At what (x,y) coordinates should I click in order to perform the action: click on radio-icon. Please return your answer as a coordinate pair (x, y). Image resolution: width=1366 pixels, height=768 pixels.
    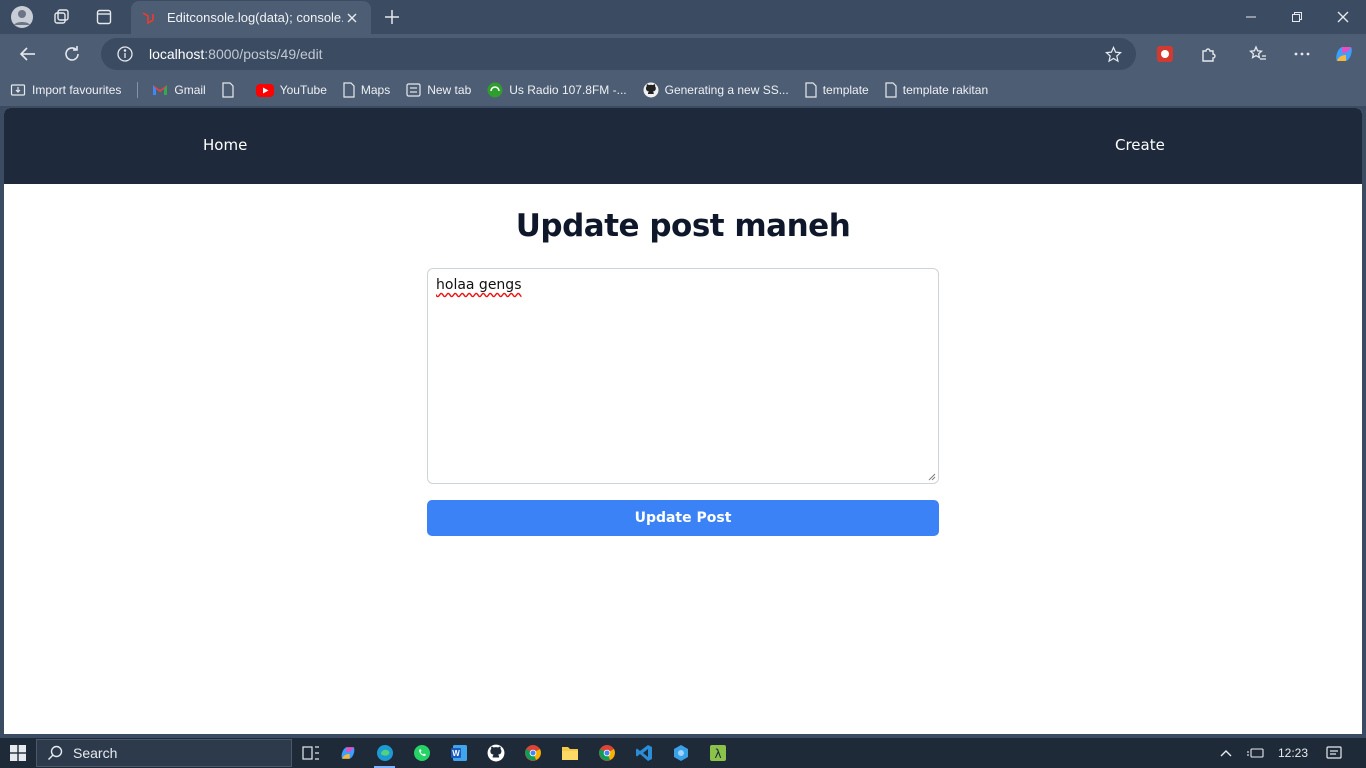
    Looking at the image, I should click on (495, 90).